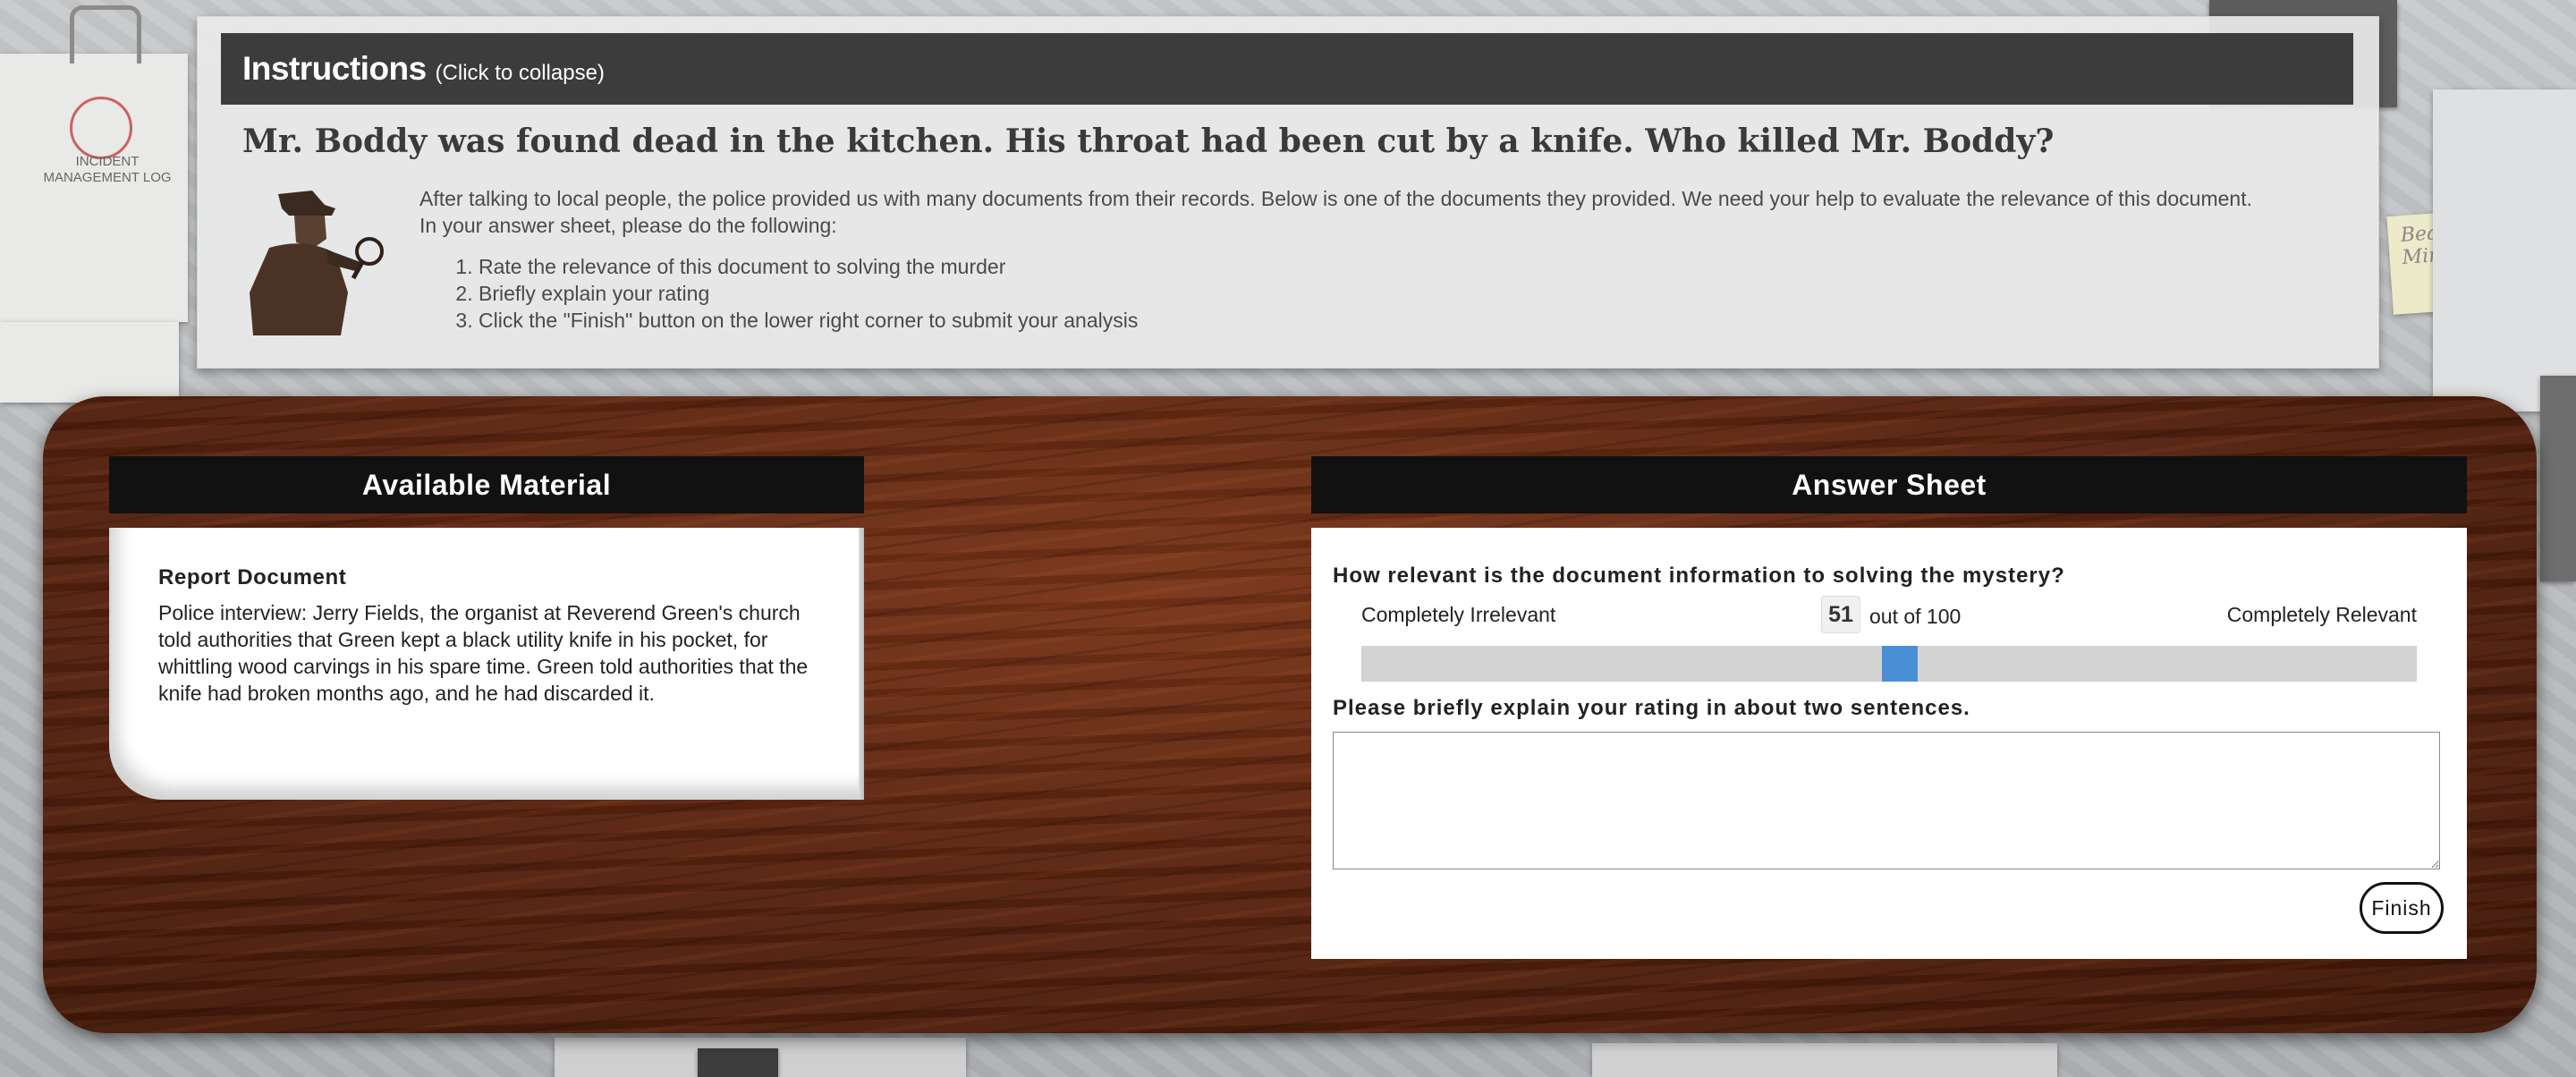  I want to click on photo-right-edge, so click(2558, 478).